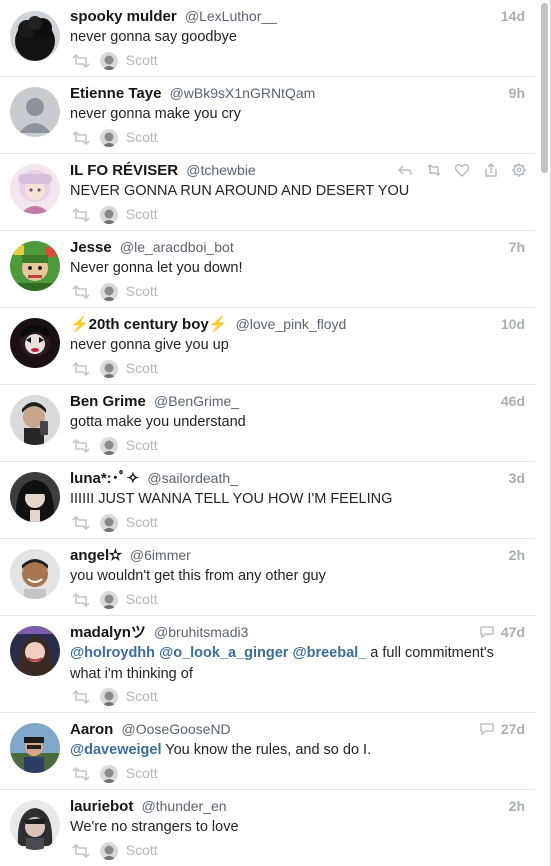  What do you see at coordinates (124, 170) in the screenshot?
I see `author-name: IL FO RÉVISER` at bounding box center [124, 170].